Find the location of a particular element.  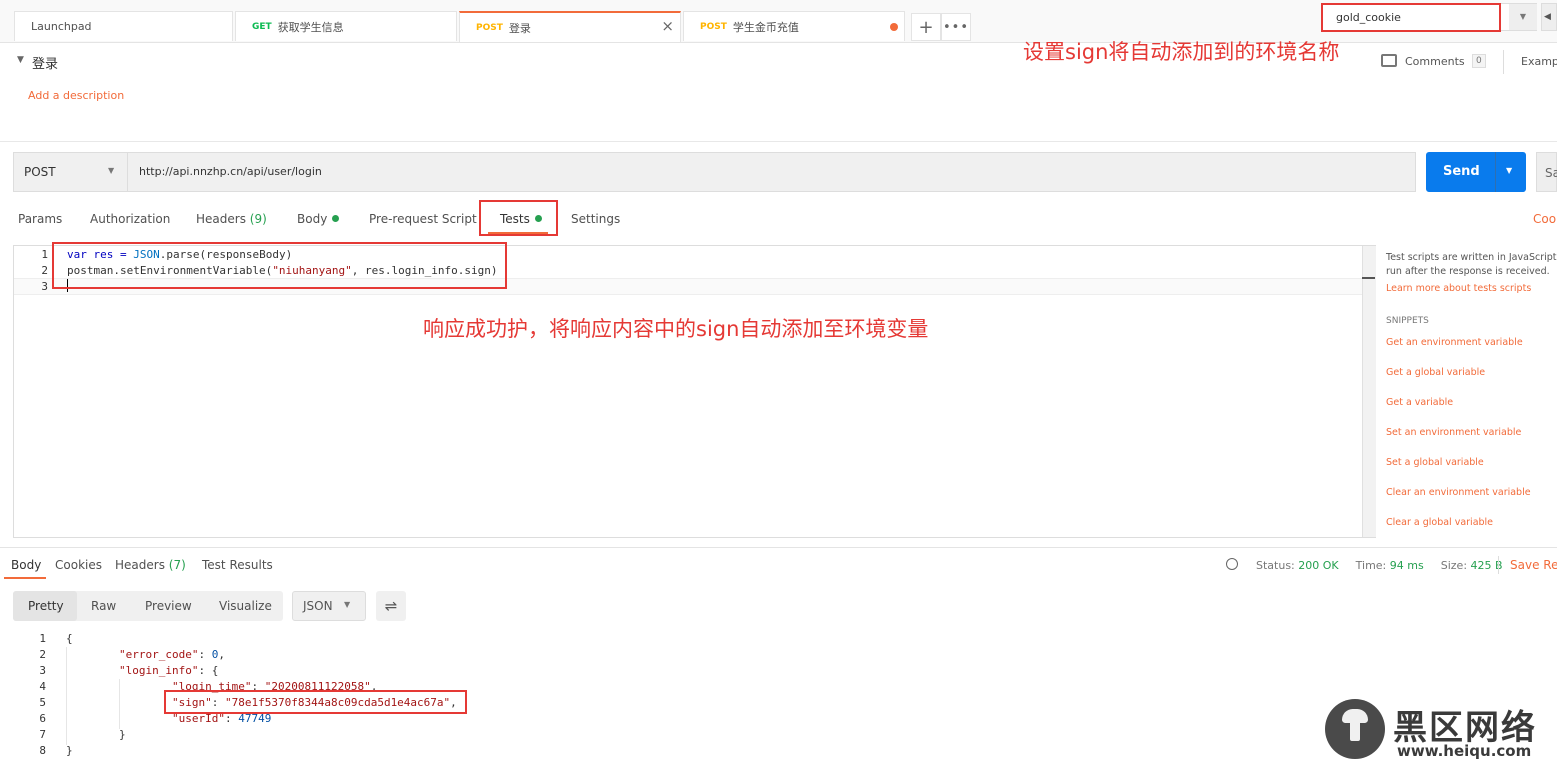

snippet-clear-env-var: Clear an environment variable is located at coordinates (1458, 492).